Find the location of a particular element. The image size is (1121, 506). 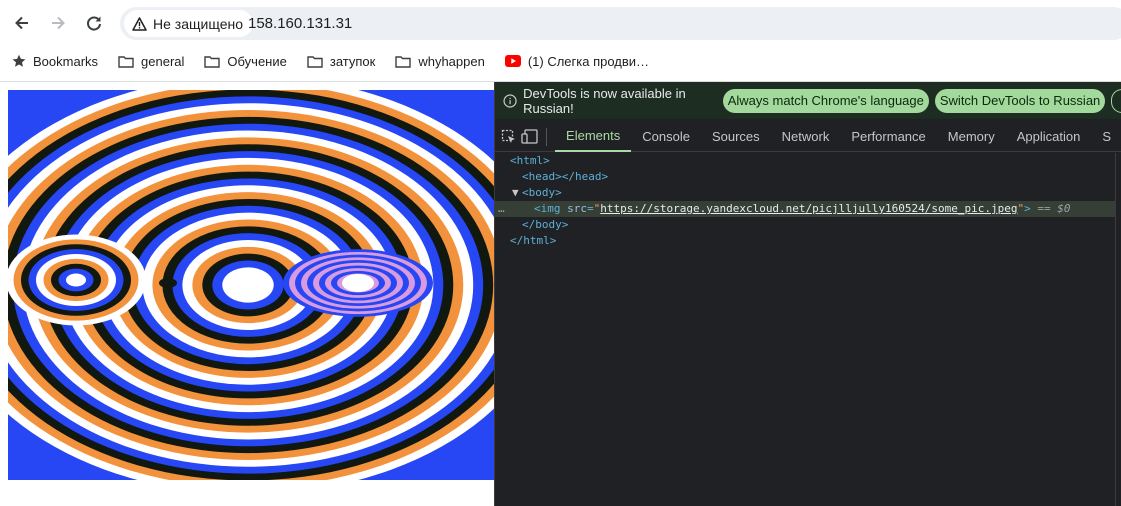

dom-node-html: <html> is located at coordinates (805, 161).